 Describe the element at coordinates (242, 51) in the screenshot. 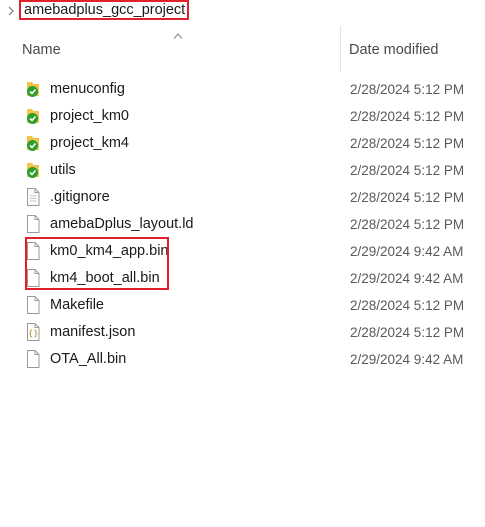

I see `column-header-bar: Name Date modified` at that location.